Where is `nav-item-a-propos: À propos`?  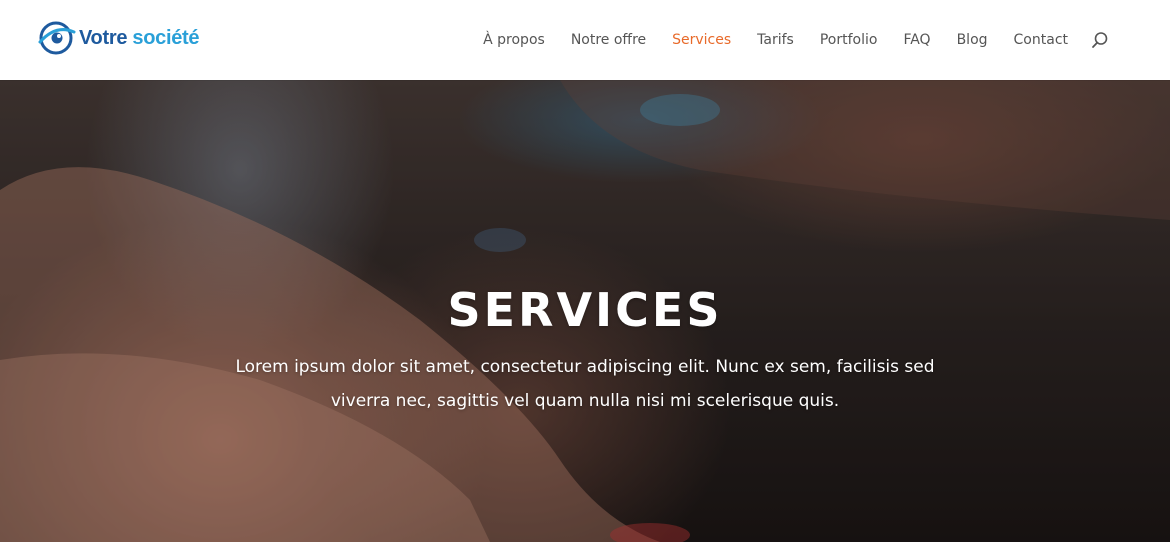 nav-item-a-propos: À propos is located at coordinates (514, 40).